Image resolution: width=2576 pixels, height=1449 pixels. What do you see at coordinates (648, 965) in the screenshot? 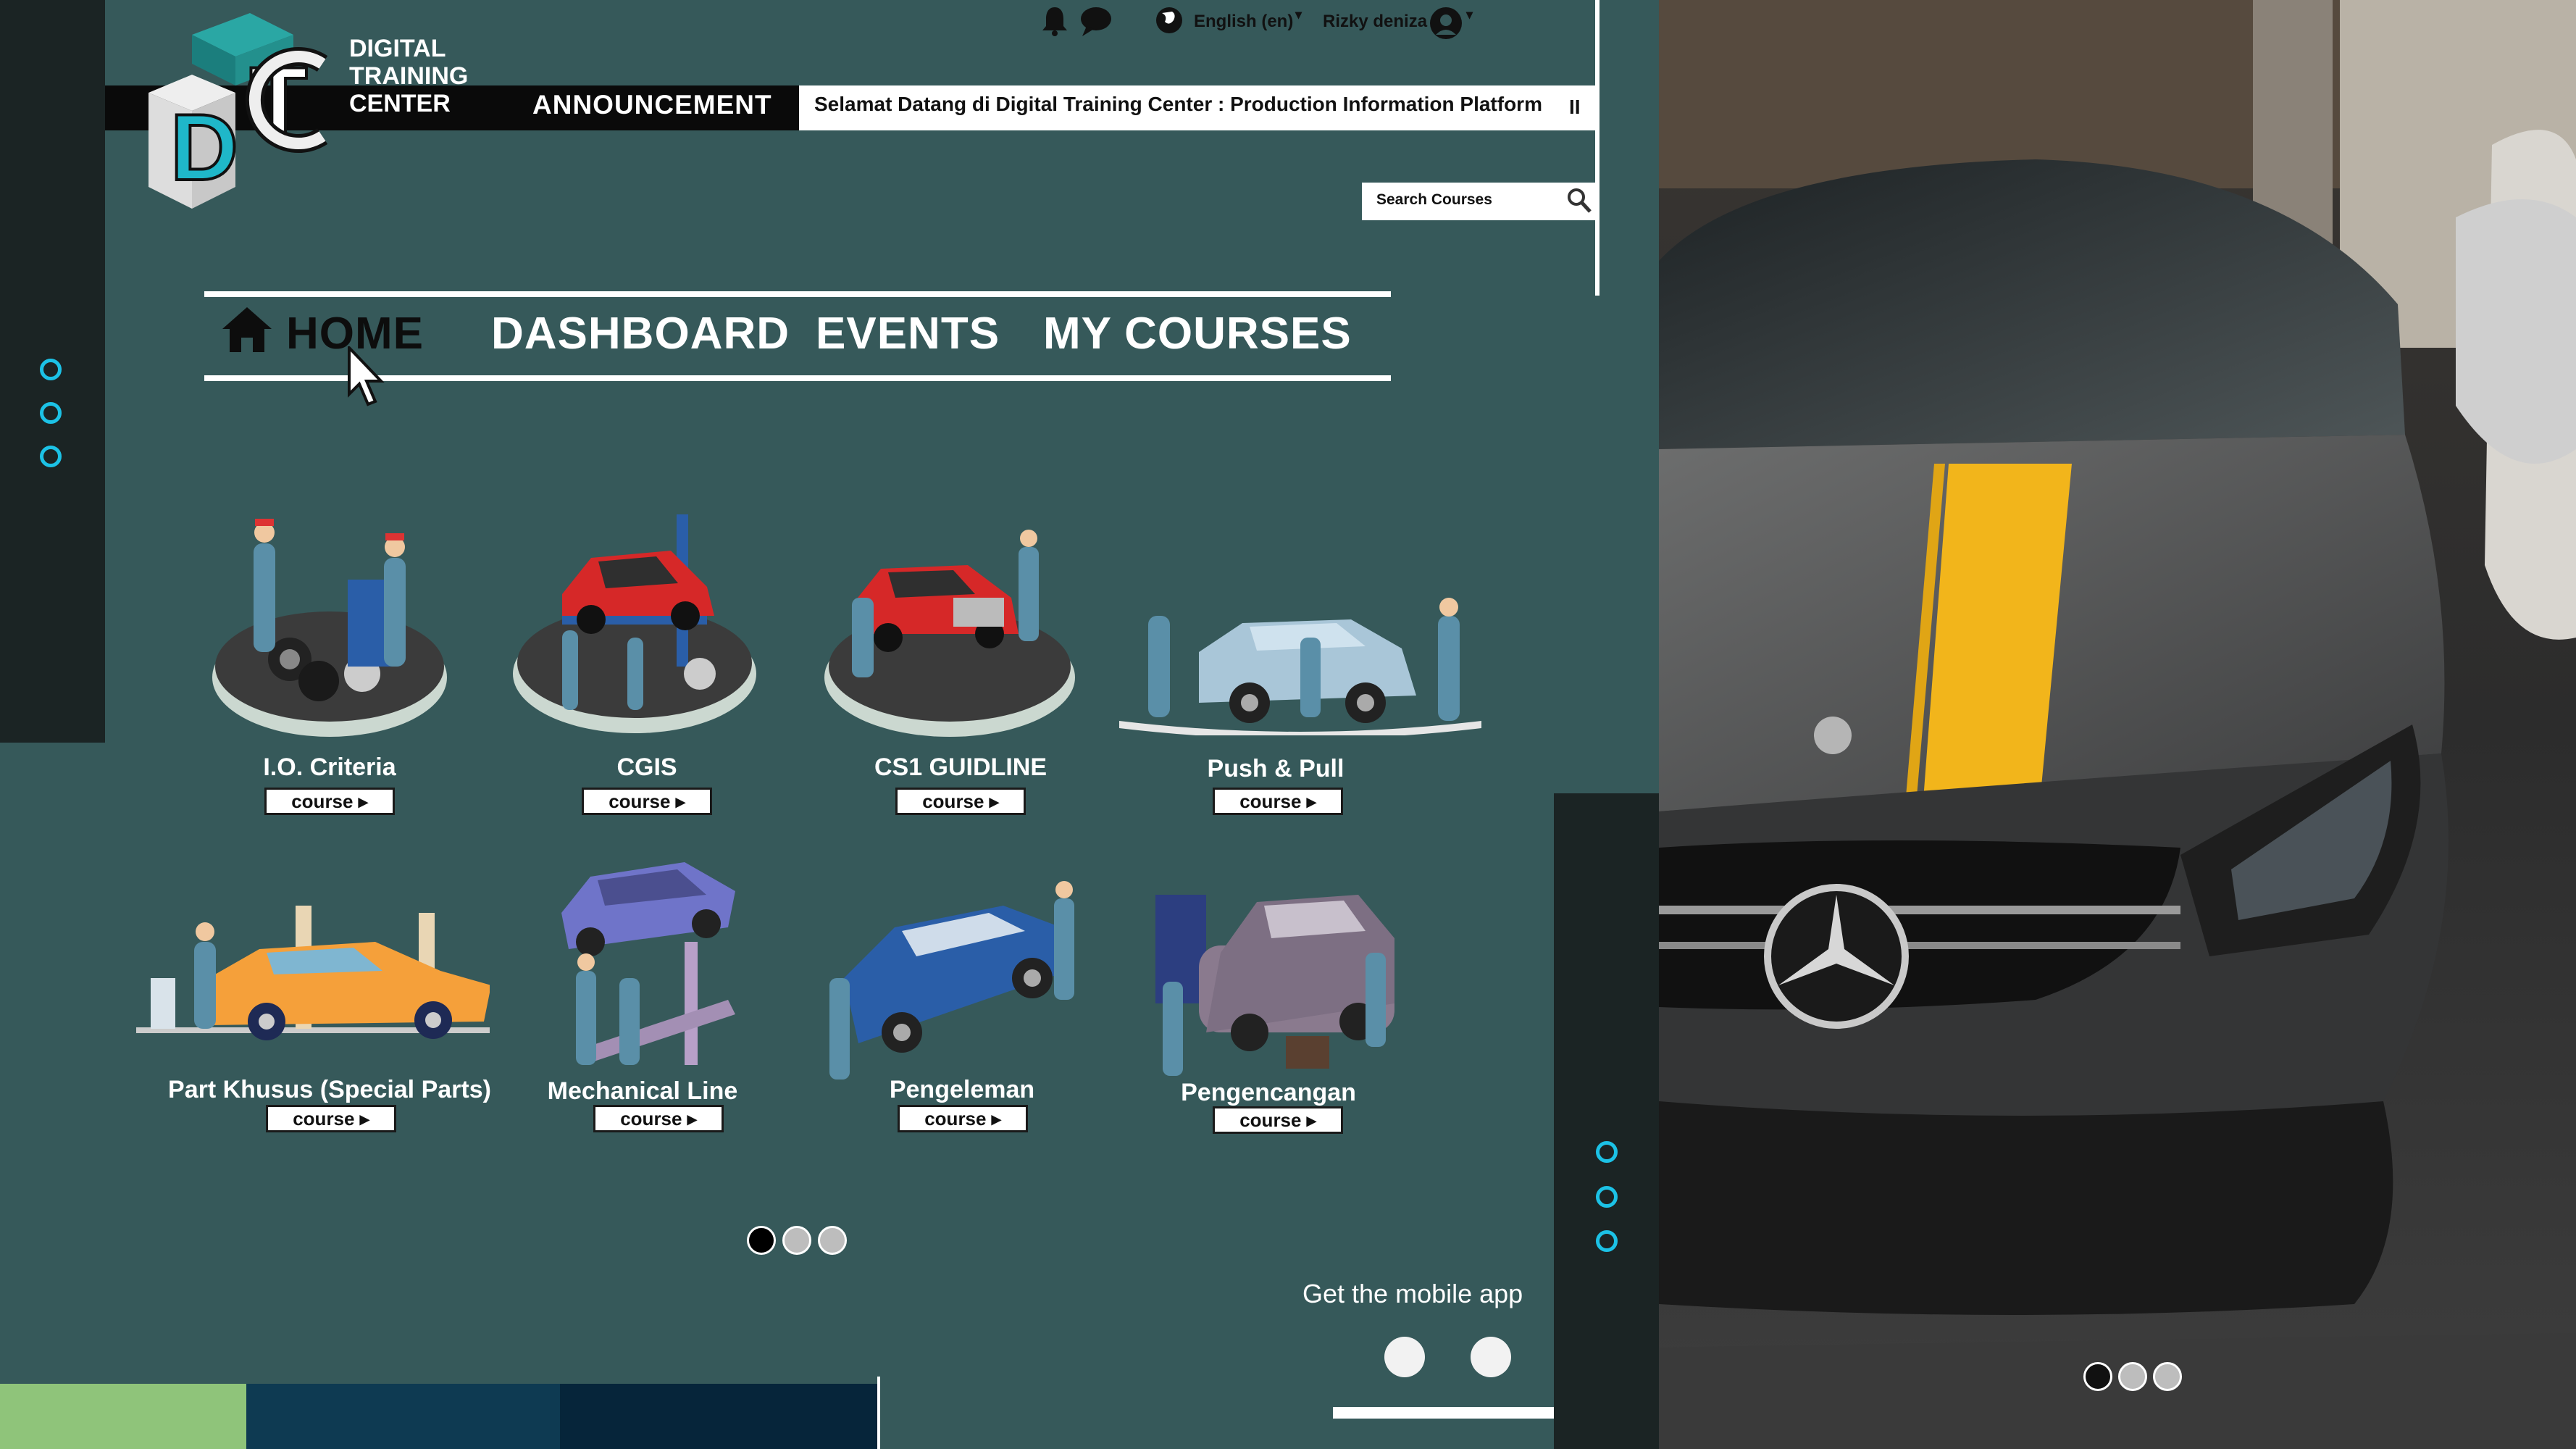
I see `mechanical-line-illustration` at bounding box center [648, 965].